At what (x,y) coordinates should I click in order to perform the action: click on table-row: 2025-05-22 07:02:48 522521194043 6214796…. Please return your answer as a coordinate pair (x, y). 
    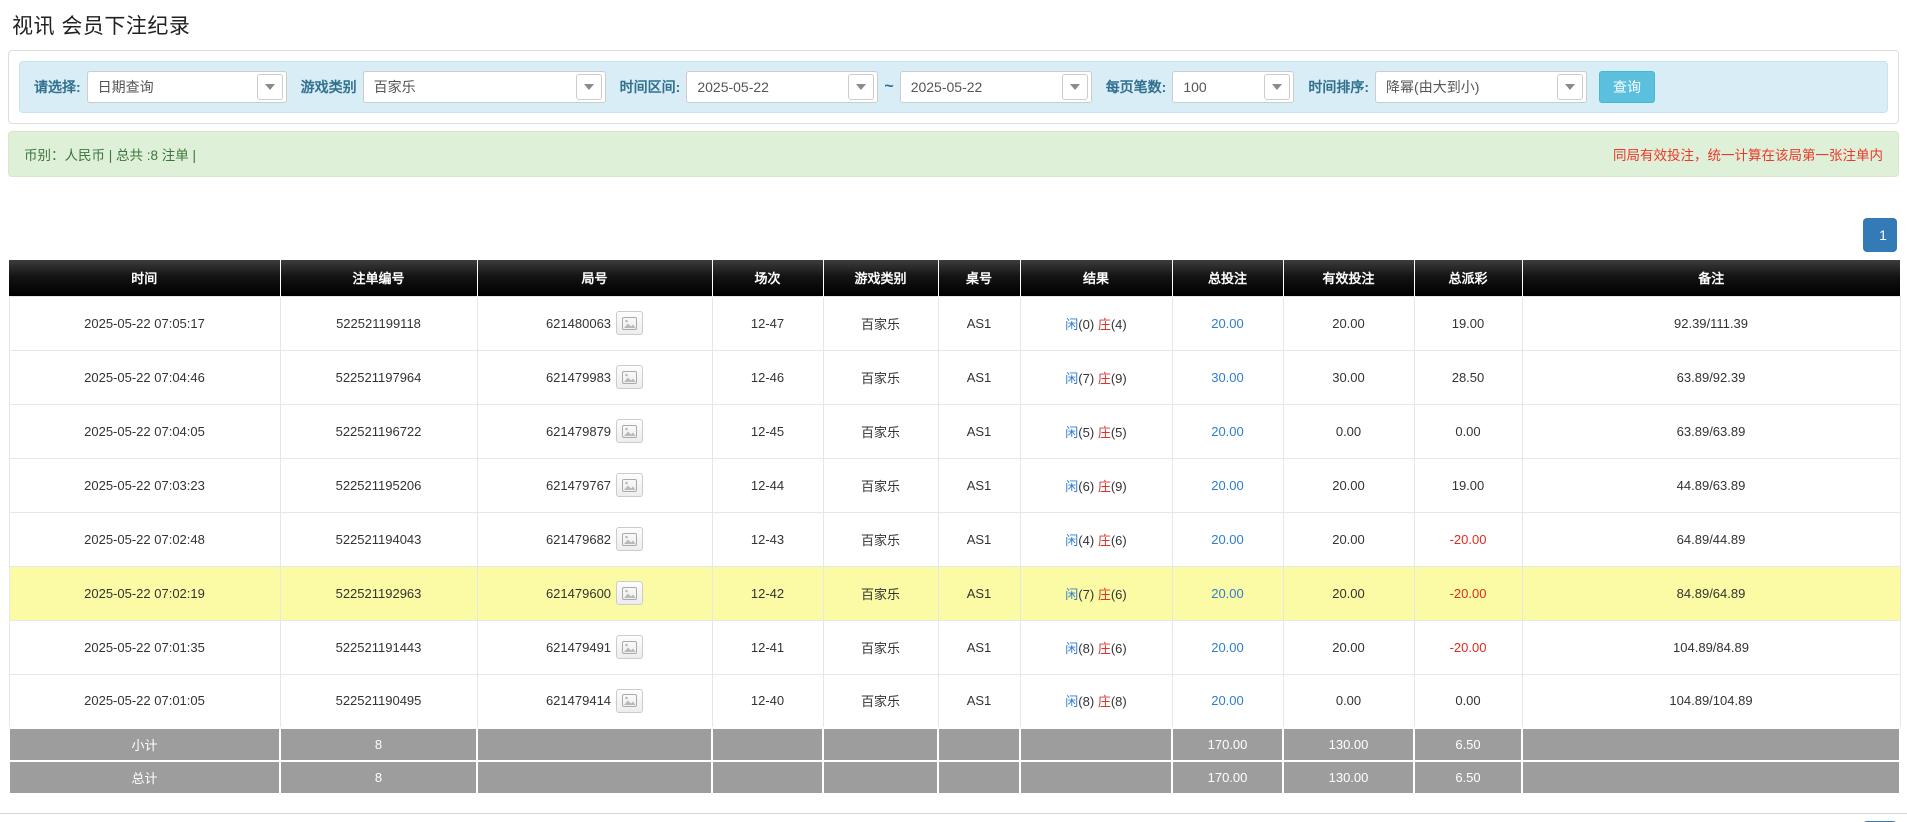
    Looking at the image, I should click on (954, 539).